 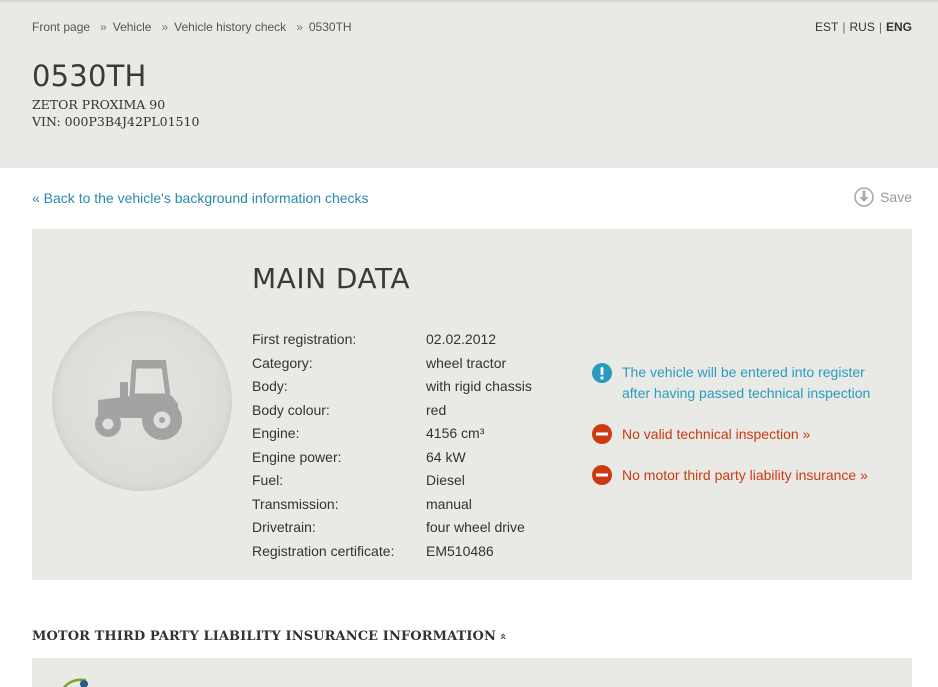 What do you see at coordinates (282, 362) in the screenshot?
I see `data-label: Category:` at bounding box center [282, 362].